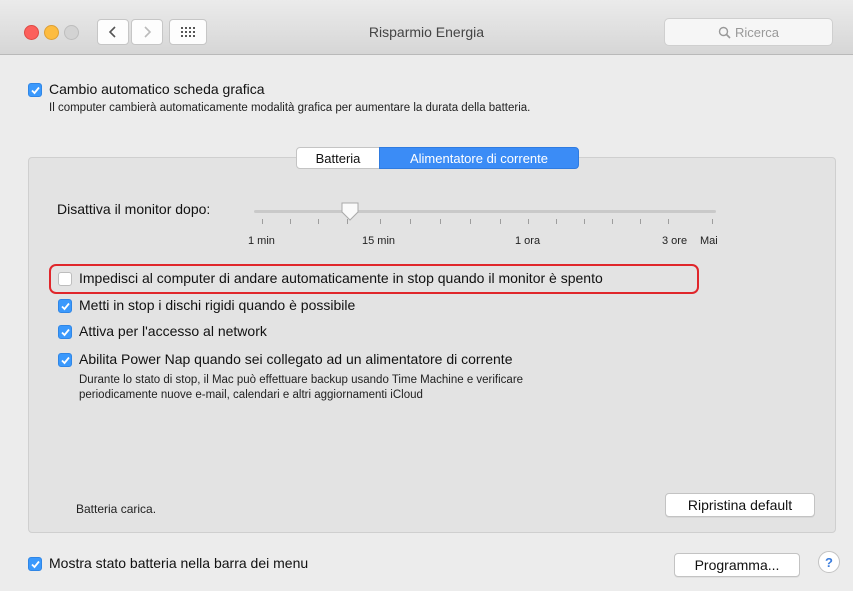  I want to click on graphics-switch-label: Cambio automatico scheda grafica, so click(157, 89).